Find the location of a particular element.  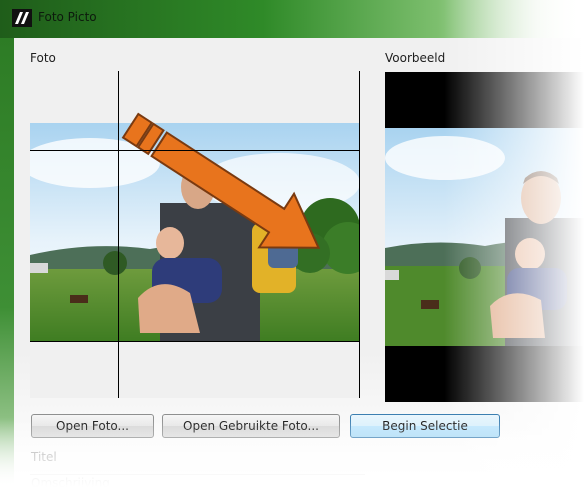

preview-label: Voorbeeld is located at coordinates (415, 58).